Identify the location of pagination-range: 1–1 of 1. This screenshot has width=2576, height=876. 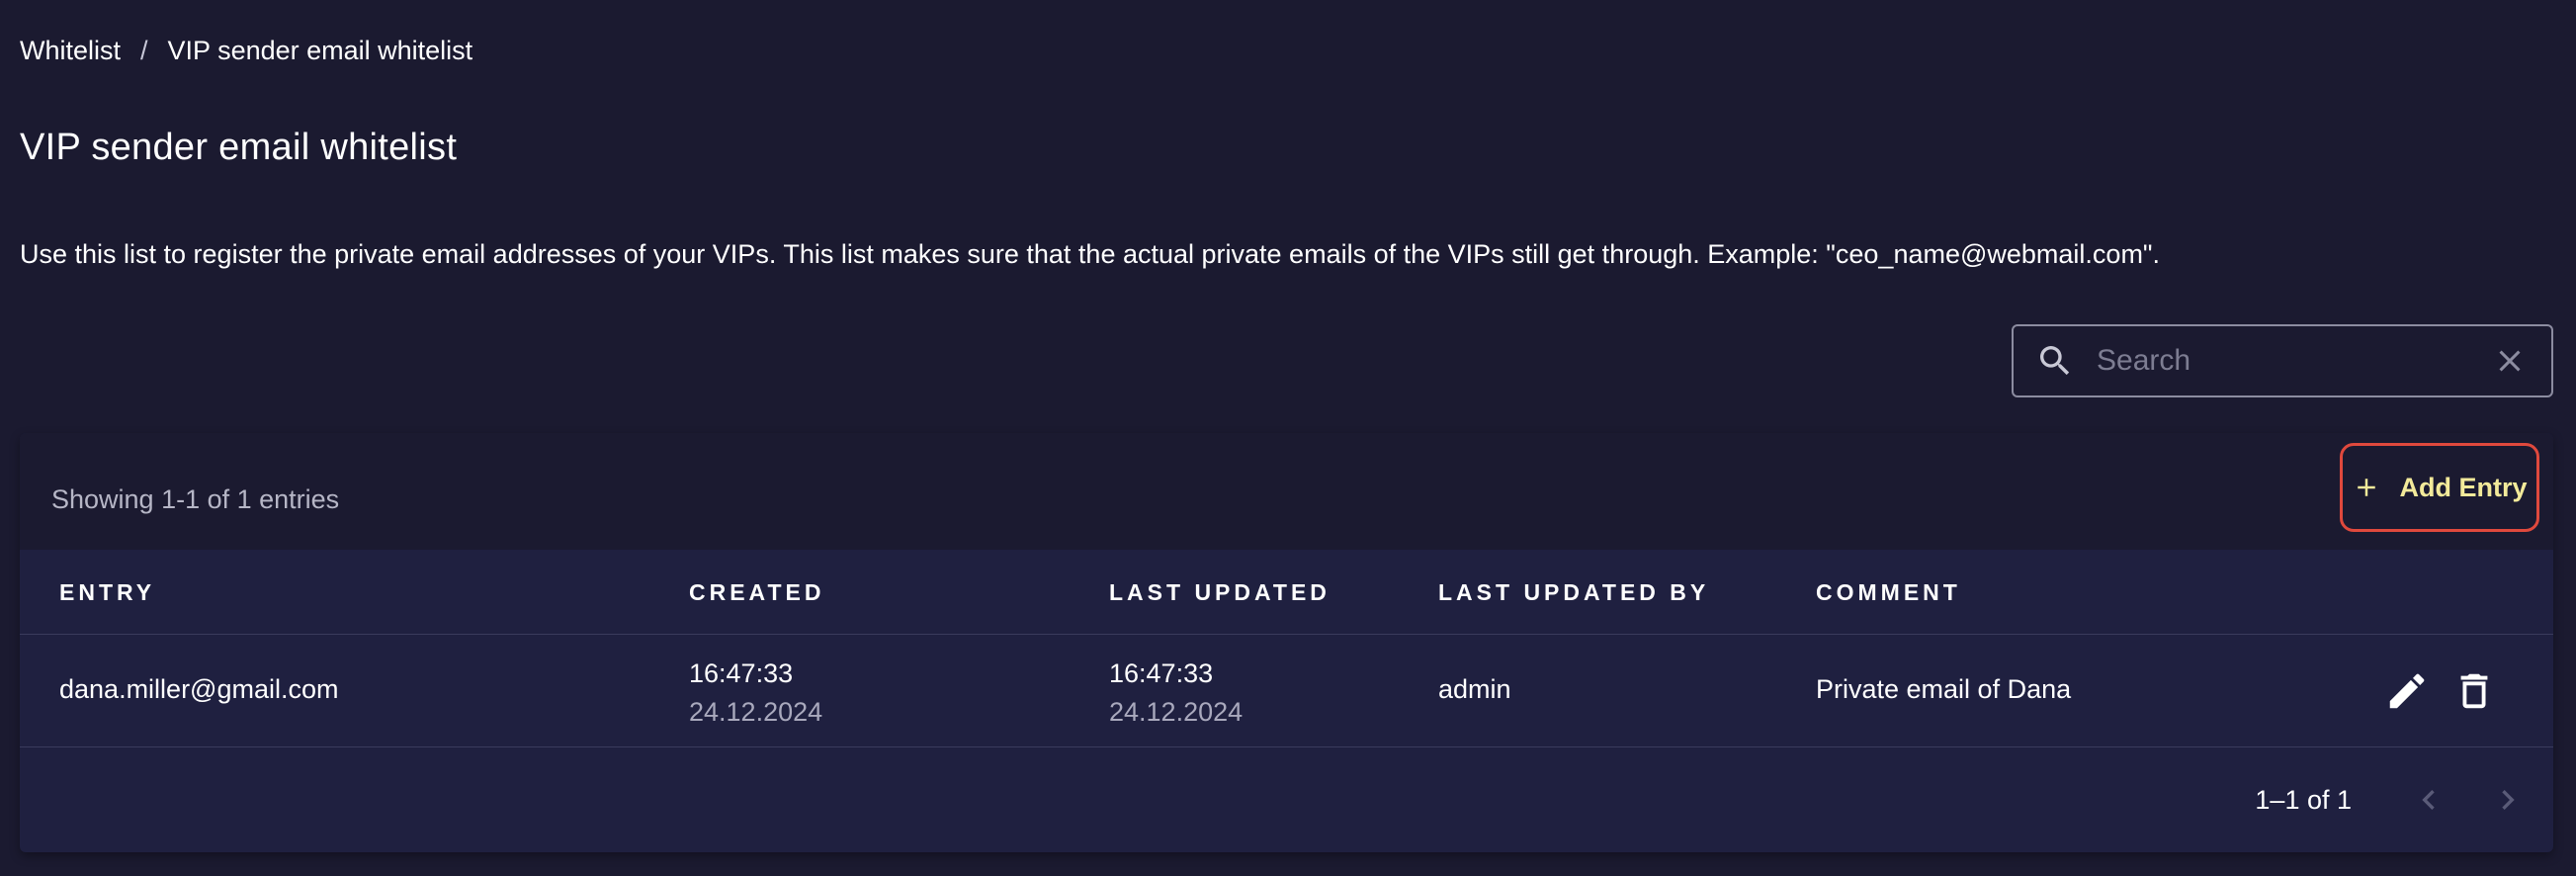
(2303, 799).